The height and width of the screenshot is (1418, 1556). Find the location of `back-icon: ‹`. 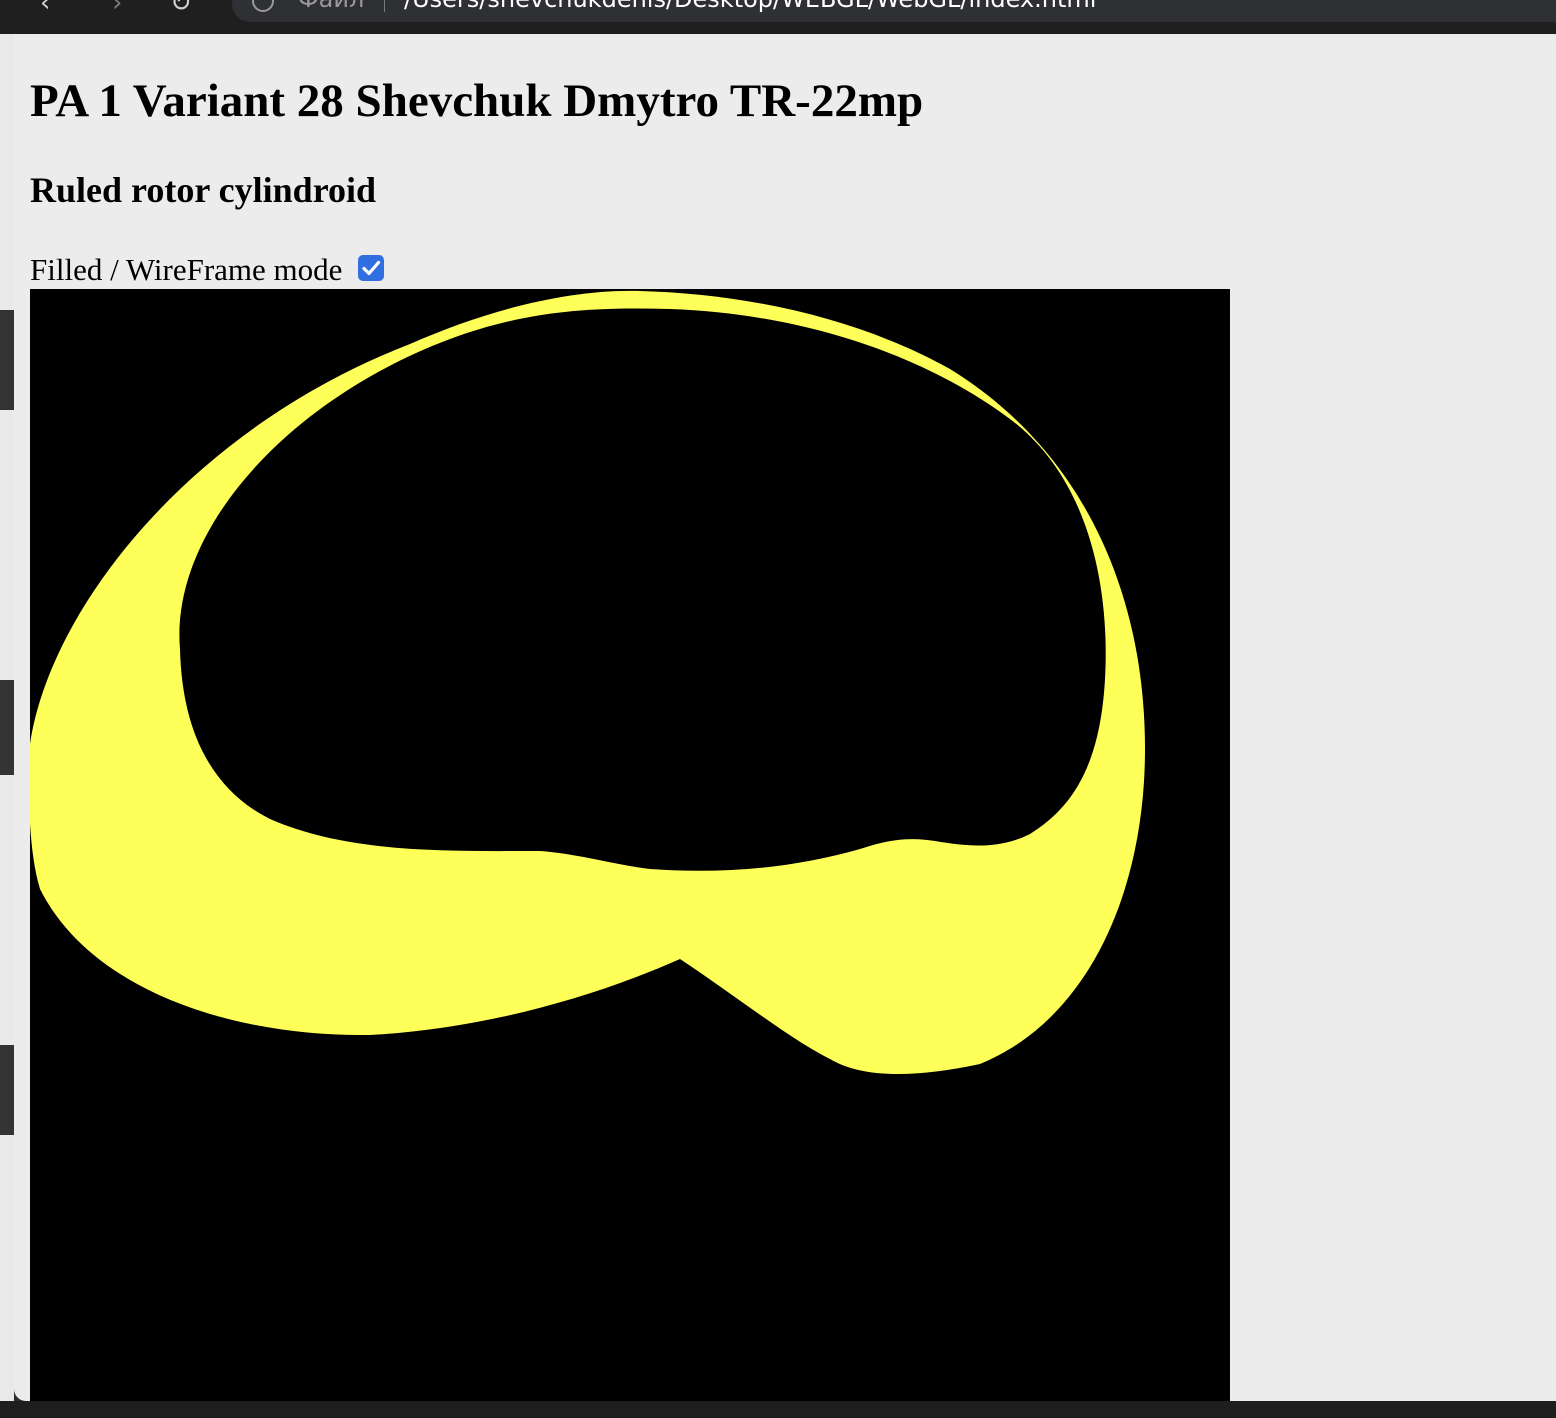

back-icon: ‹ is located at coordinates (45, 8).